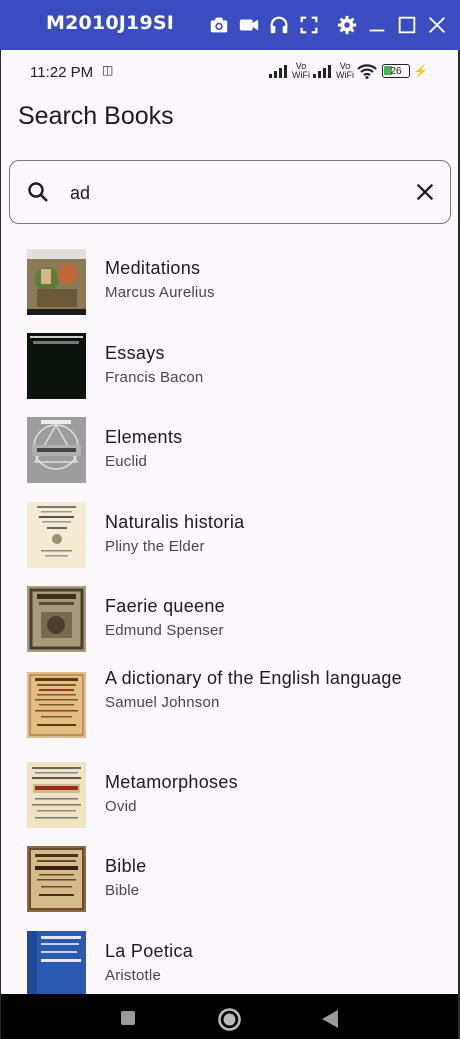 Image resolution: width=460 pixels, height=1039 pixels. Describe the element at coordinates (330, 1019) in the screenshot. I see `back-icon` at that location.